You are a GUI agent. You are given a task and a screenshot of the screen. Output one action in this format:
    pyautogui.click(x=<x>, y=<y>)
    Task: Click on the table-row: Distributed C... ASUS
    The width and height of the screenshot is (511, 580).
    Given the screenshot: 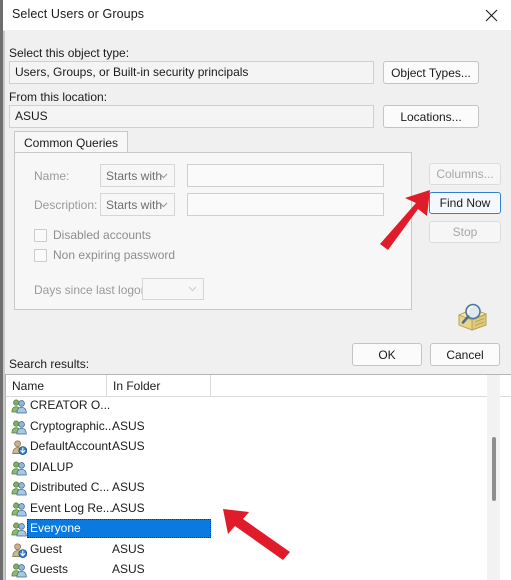 What is the action you would take?
    pyautogui.click(x=258, y=488)
    